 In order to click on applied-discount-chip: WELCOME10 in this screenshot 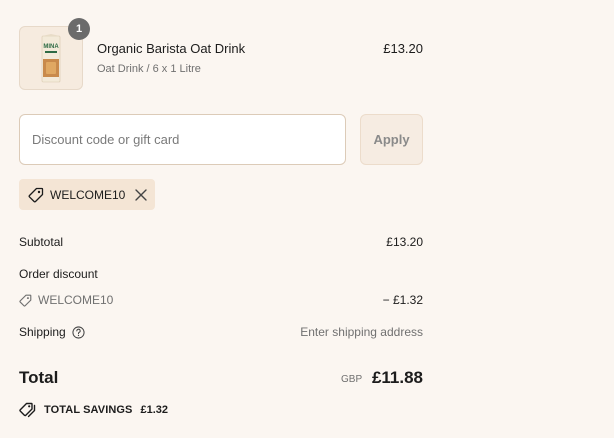, I will do `click(87, 194)`.